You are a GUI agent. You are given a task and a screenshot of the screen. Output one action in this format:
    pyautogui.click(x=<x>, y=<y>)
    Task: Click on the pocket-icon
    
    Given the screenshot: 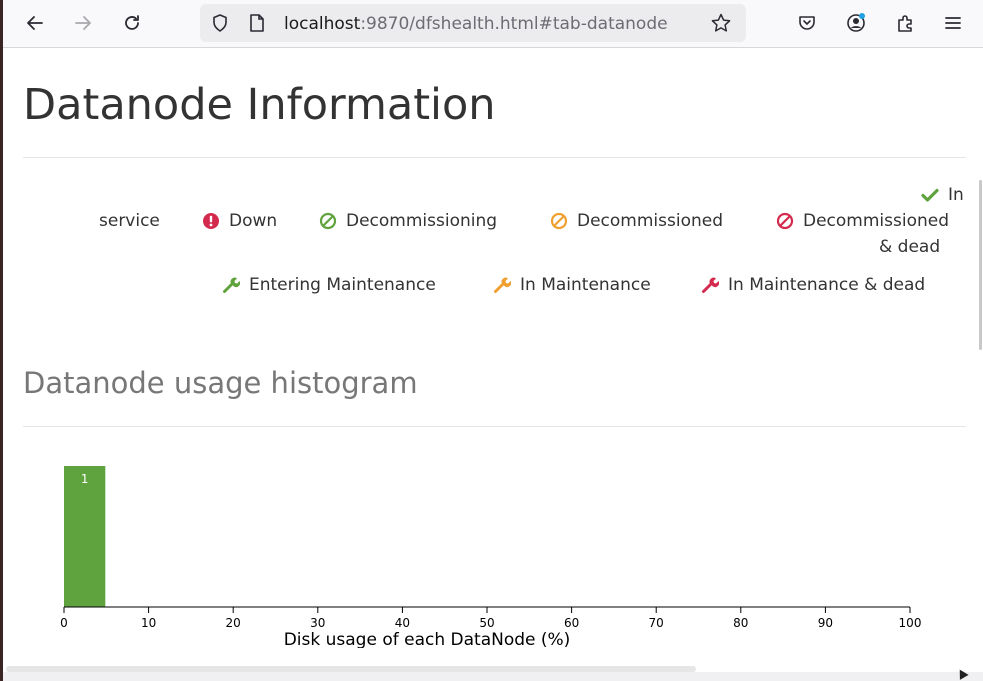 What is the action you would take?
    pyautogui.click(x=807, y=23)
    